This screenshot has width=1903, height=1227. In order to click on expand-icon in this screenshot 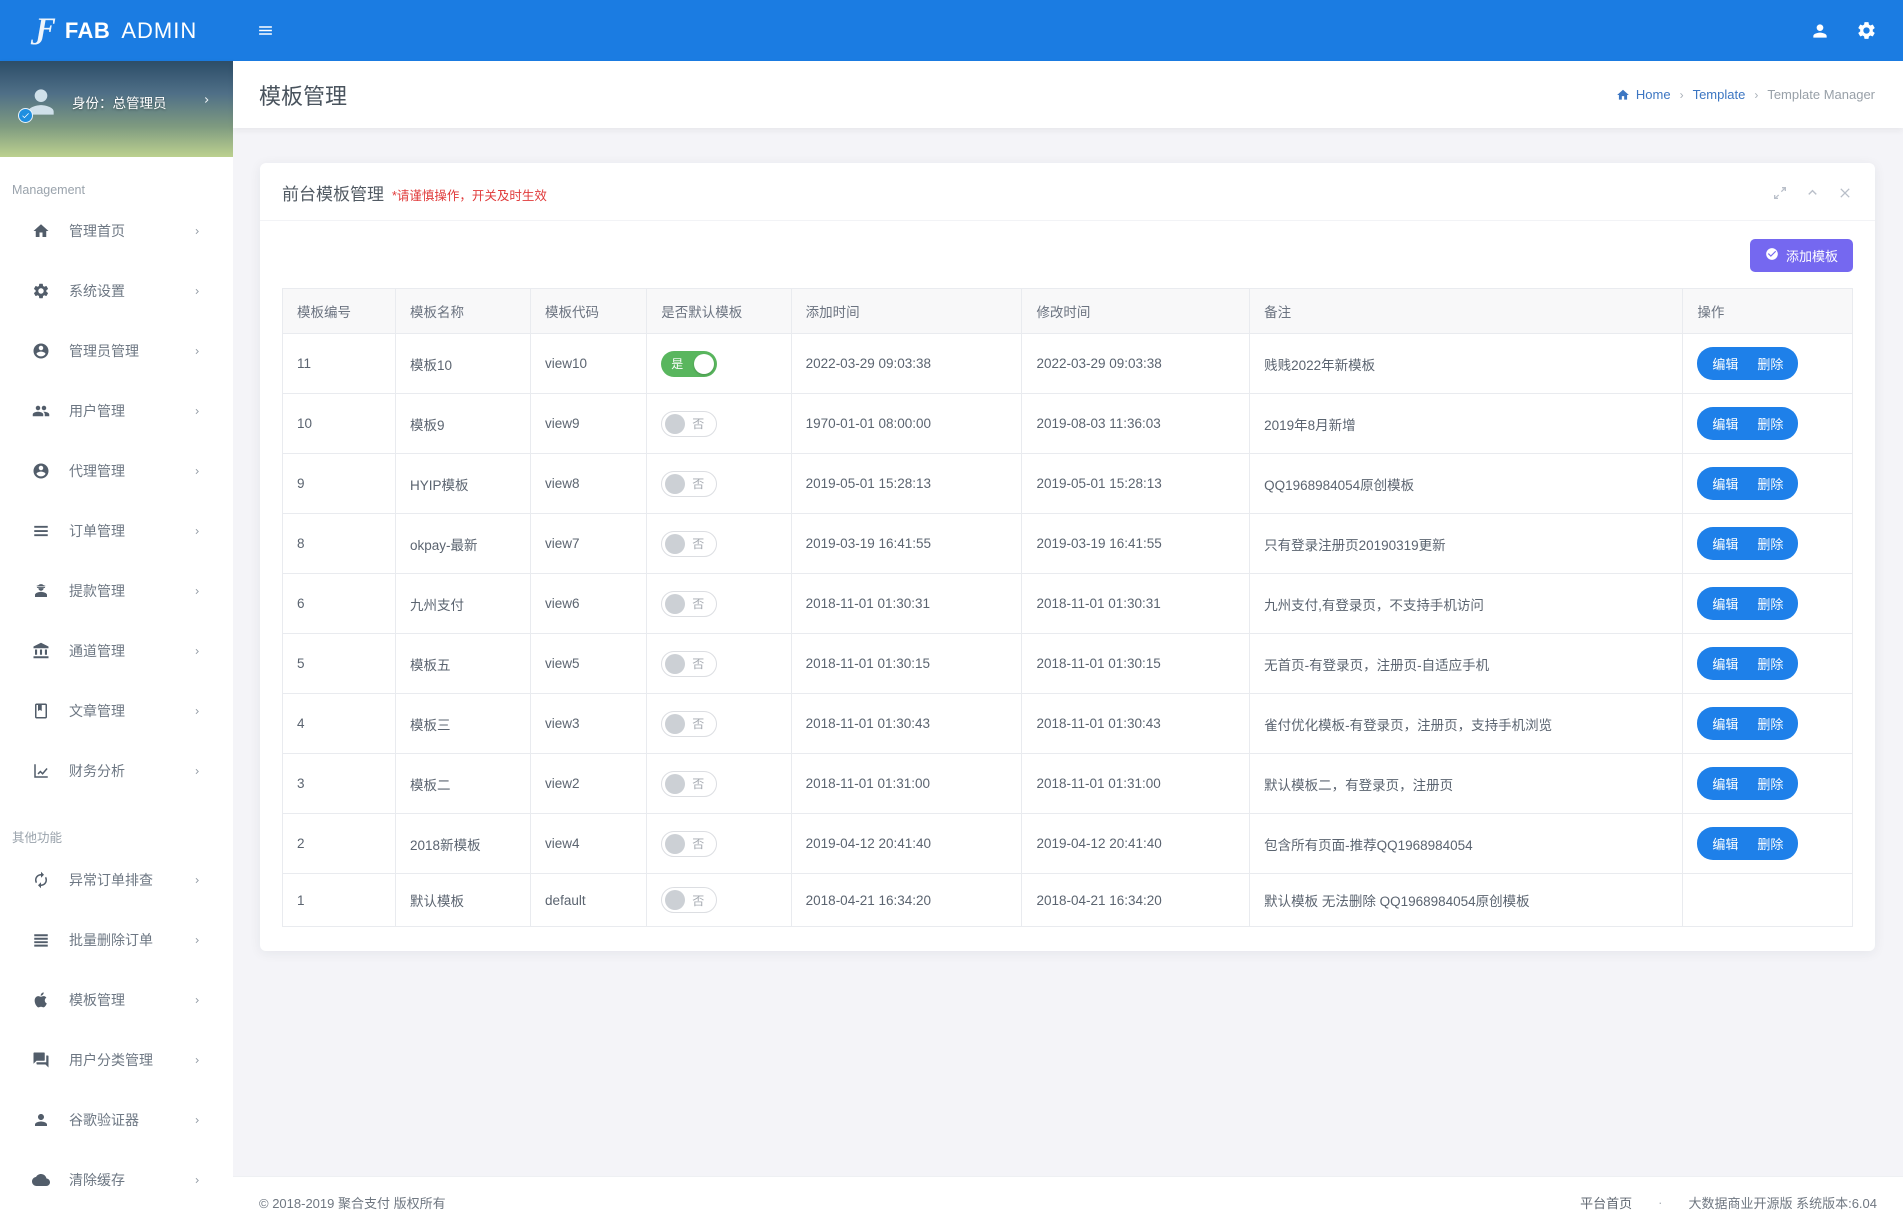, I will do `click(1780, 193)`.